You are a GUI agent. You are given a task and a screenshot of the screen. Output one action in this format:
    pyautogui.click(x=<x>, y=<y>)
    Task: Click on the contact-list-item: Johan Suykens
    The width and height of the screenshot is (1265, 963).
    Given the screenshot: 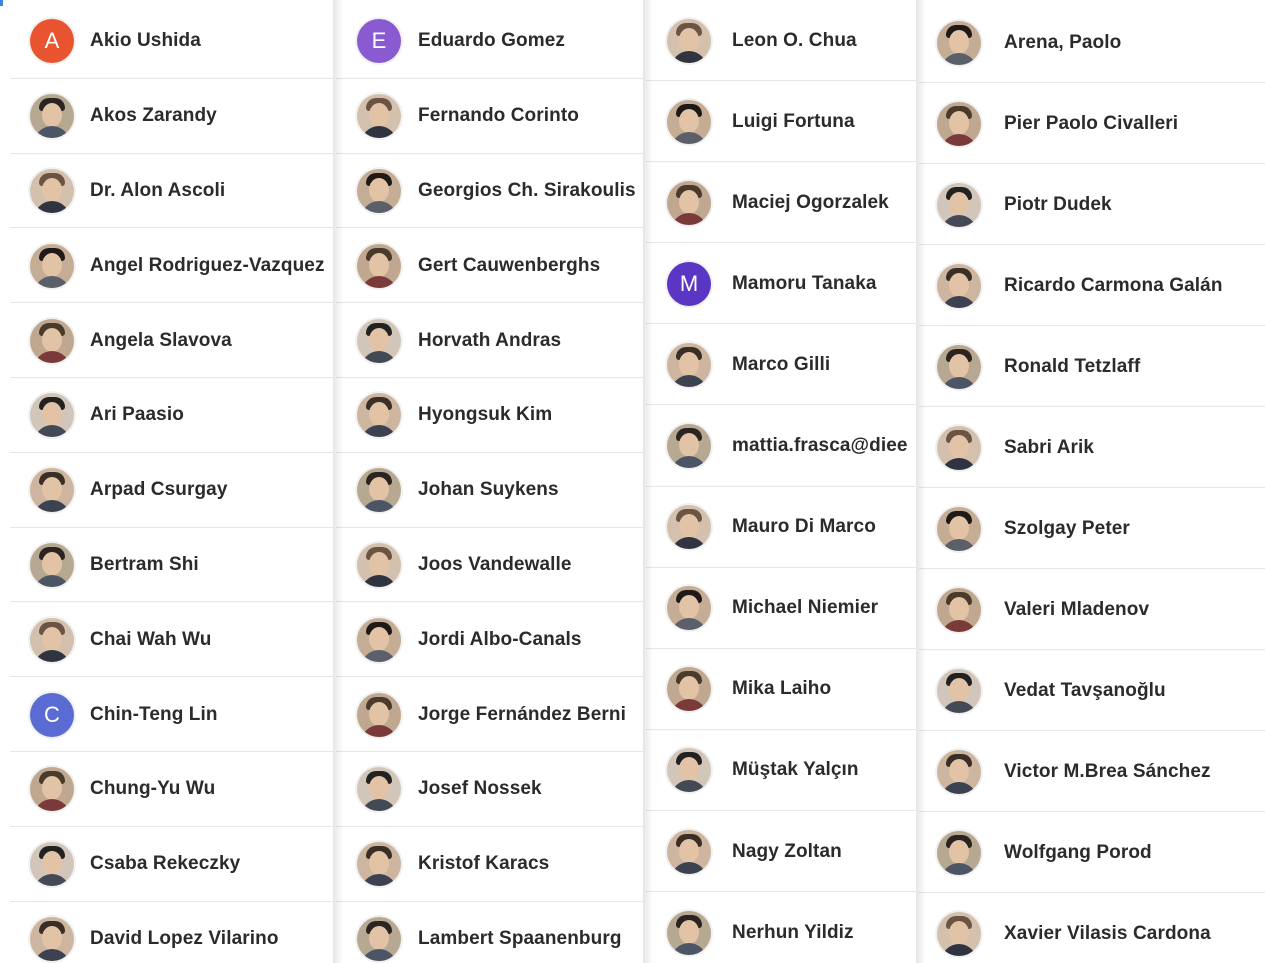 What is the action you would take?
    pyautogui.click(x=489, y=490)
    